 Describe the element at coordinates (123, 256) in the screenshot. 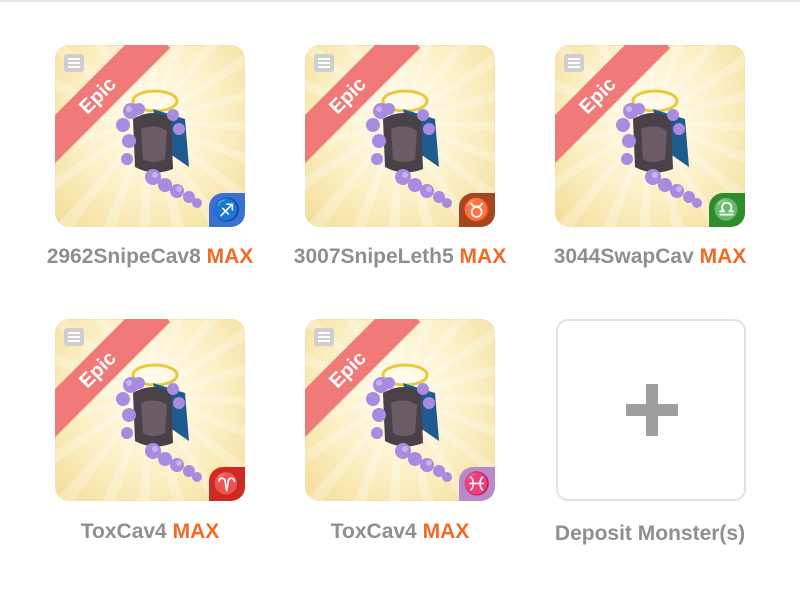

I see `monster-name: 2962SnipeCav8` at that location.